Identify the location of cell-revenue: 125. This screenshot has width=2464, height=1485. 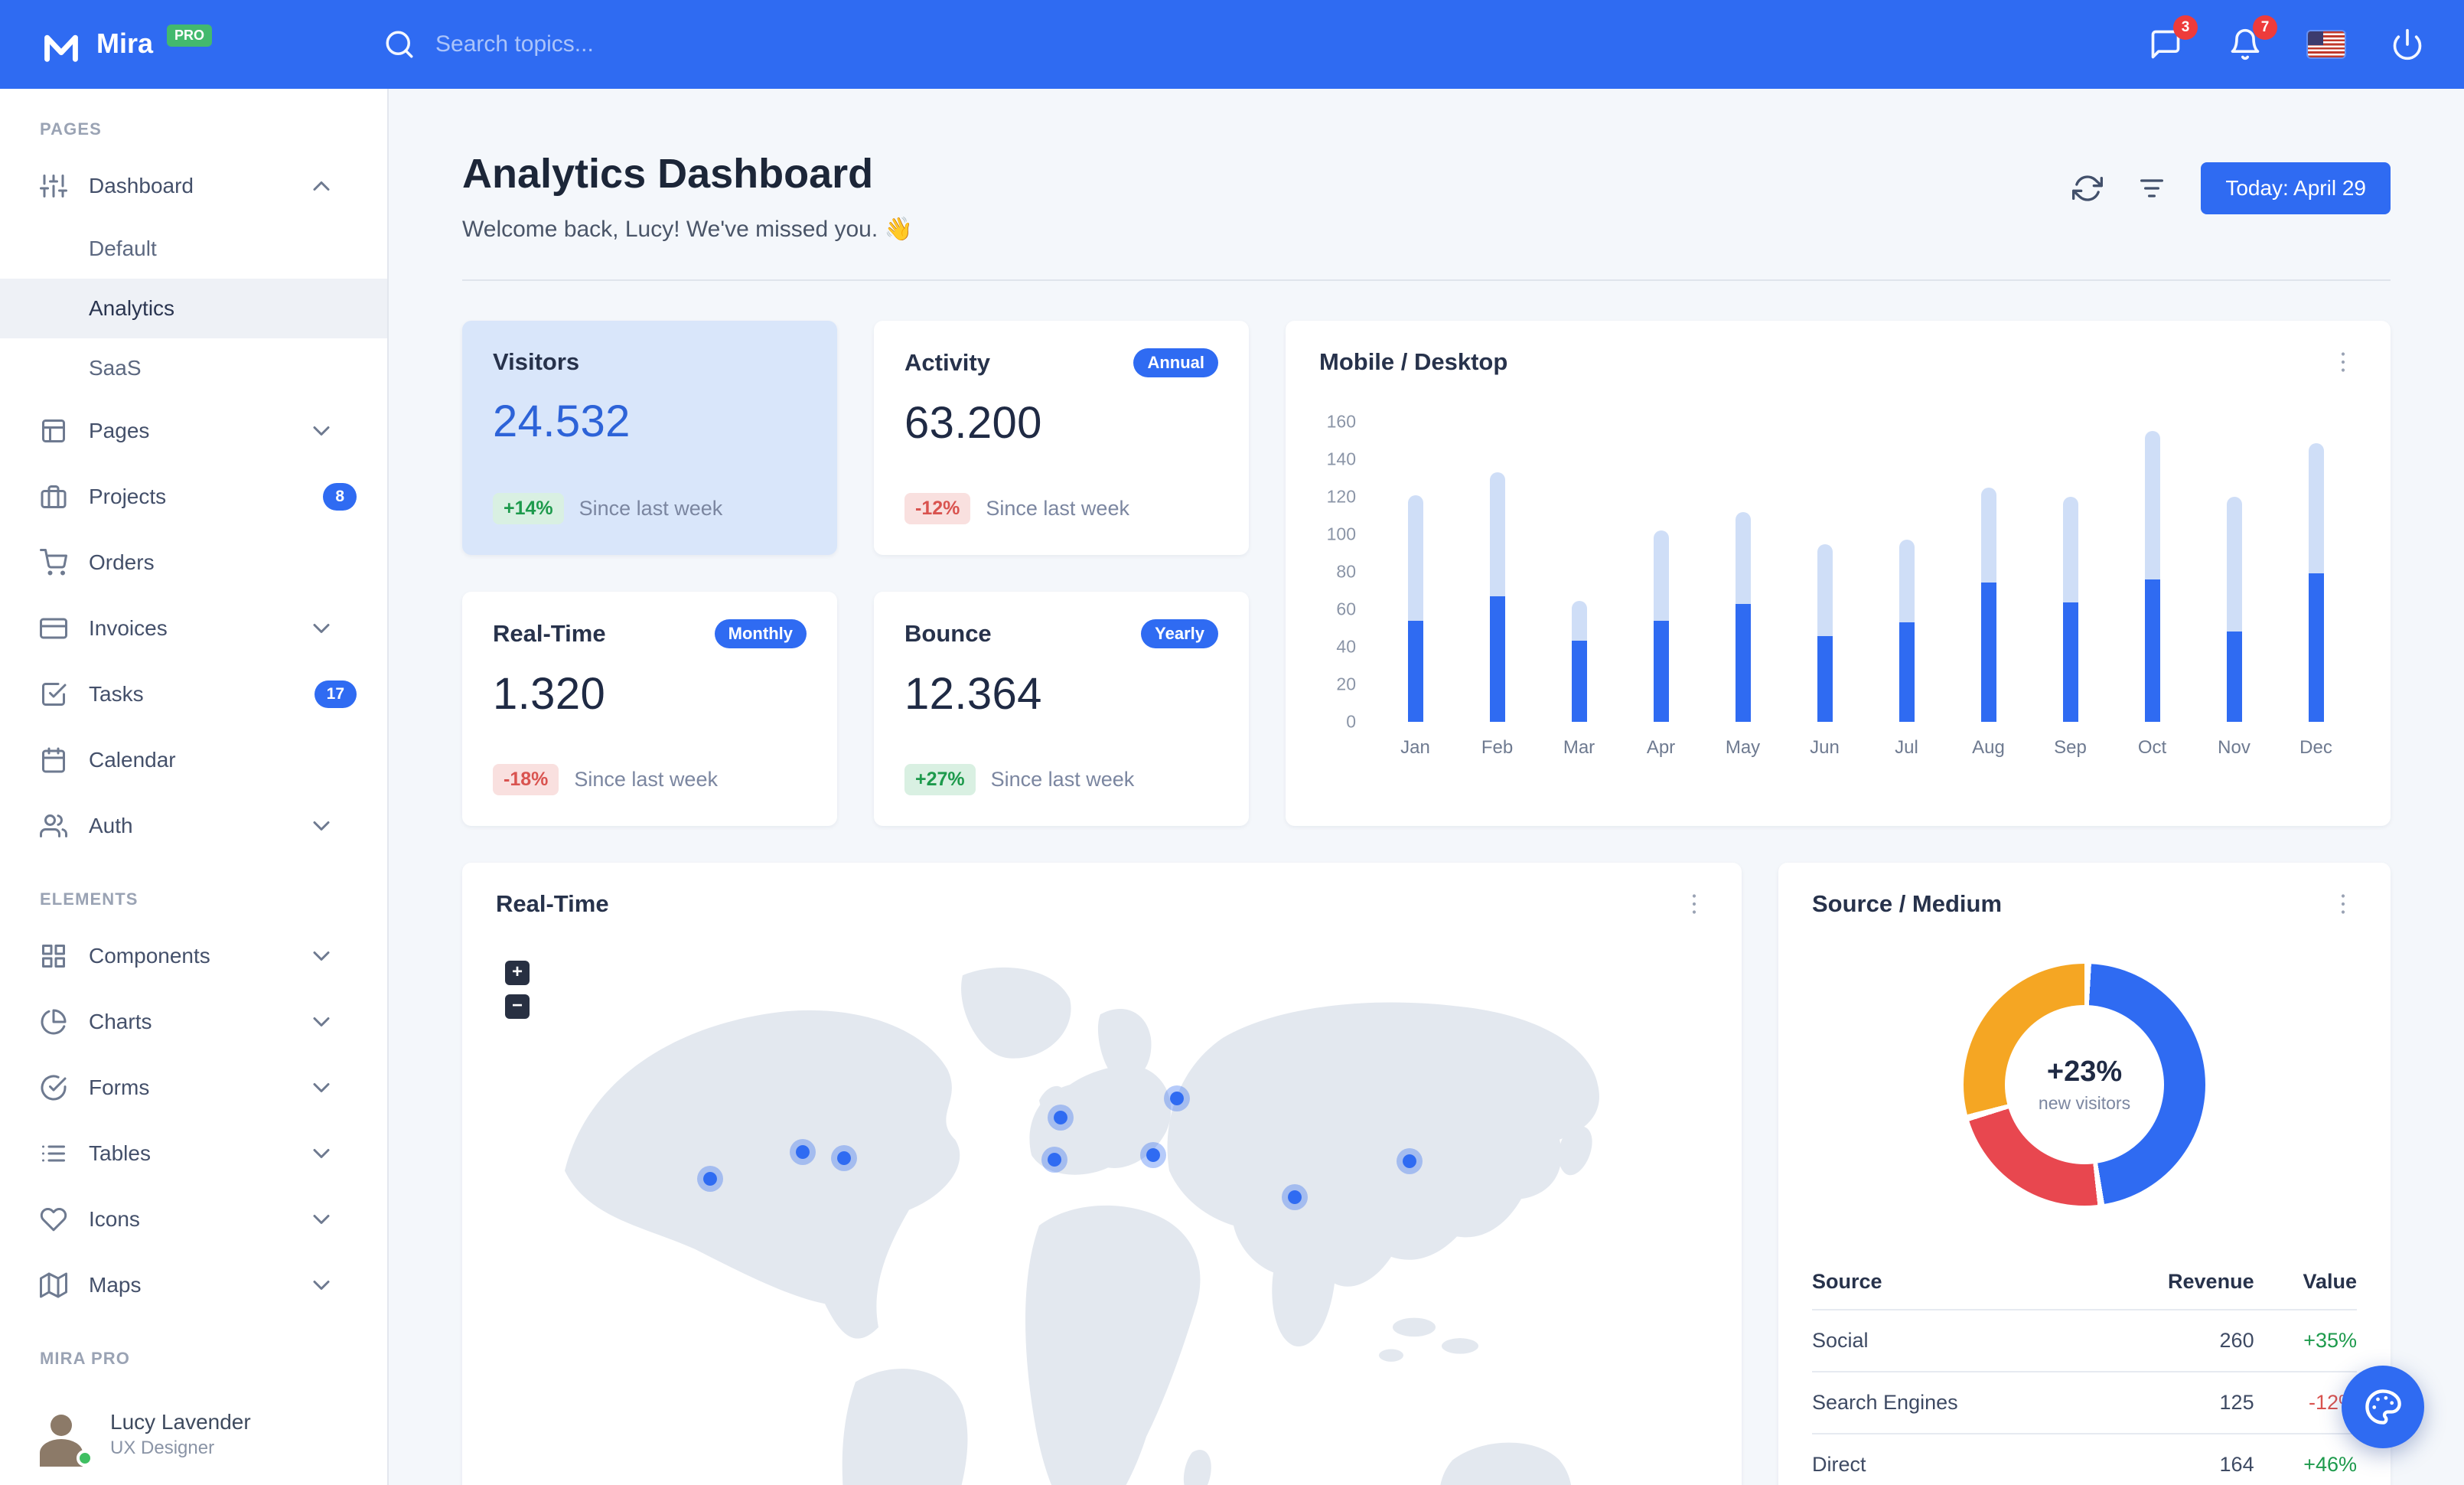
(2172, 1403).